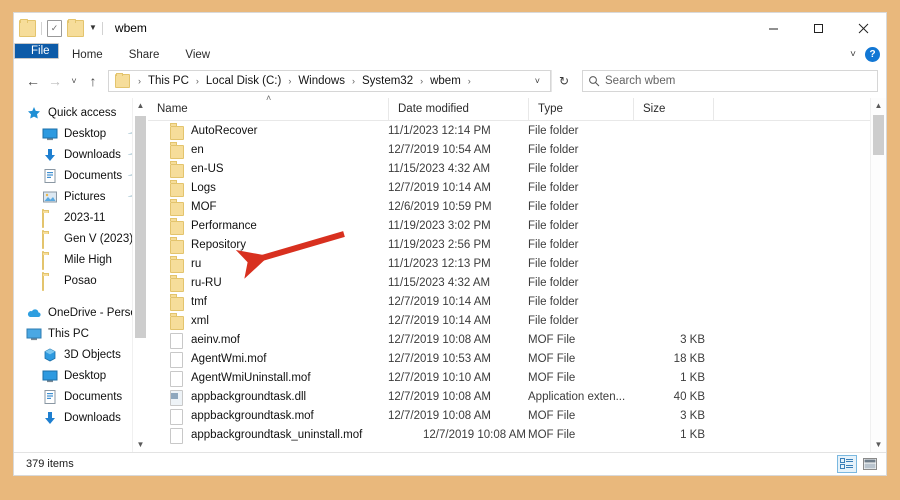  What do you see at coordinates (439, 149) in the screenshot?
I see `file-date: 12/7/2019 10:54 AM` at bounding box center [439, 149].